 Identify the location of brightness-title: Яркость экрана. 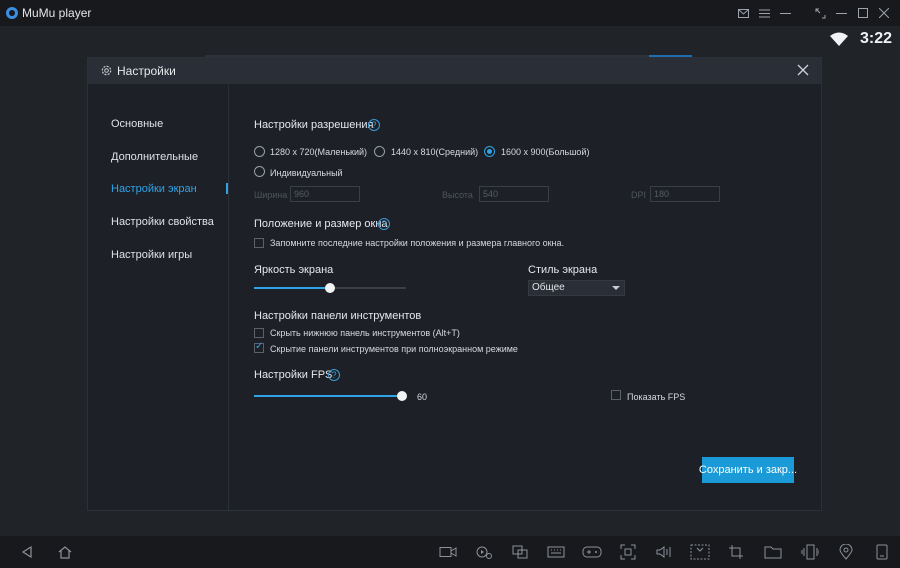
(294, 270).